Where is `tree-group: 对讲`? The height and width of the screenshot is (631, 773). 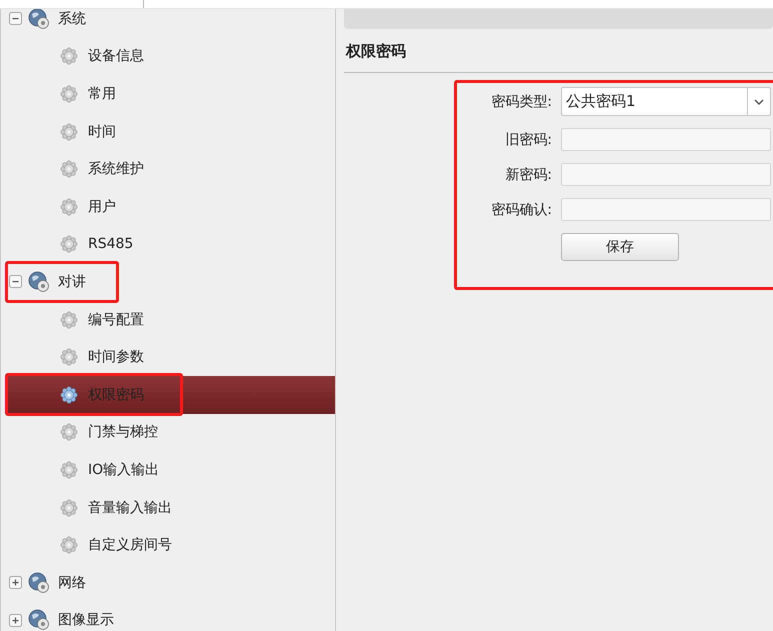 tree-group: 对讲 is located at coordinates (168, 282).